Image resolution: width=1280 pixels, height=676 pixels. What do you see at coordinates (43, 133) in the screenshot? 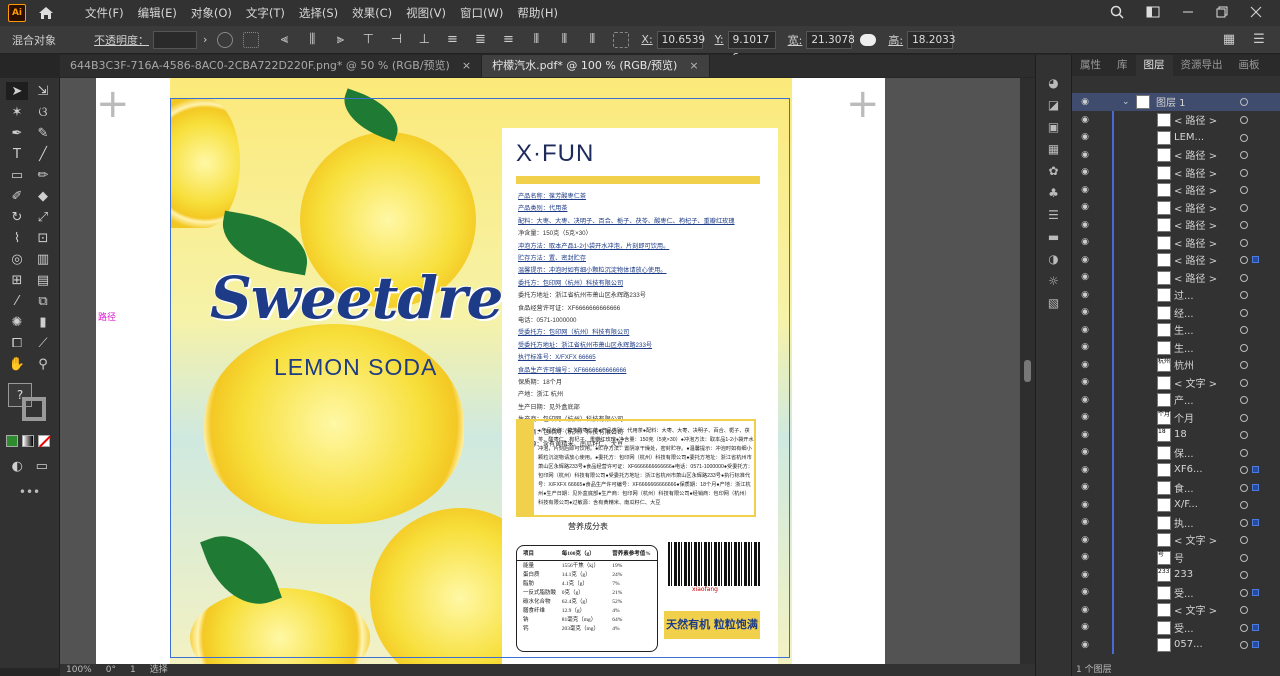
I see `curvature-tool-icon: ✎` at bounding box center [43, 133].